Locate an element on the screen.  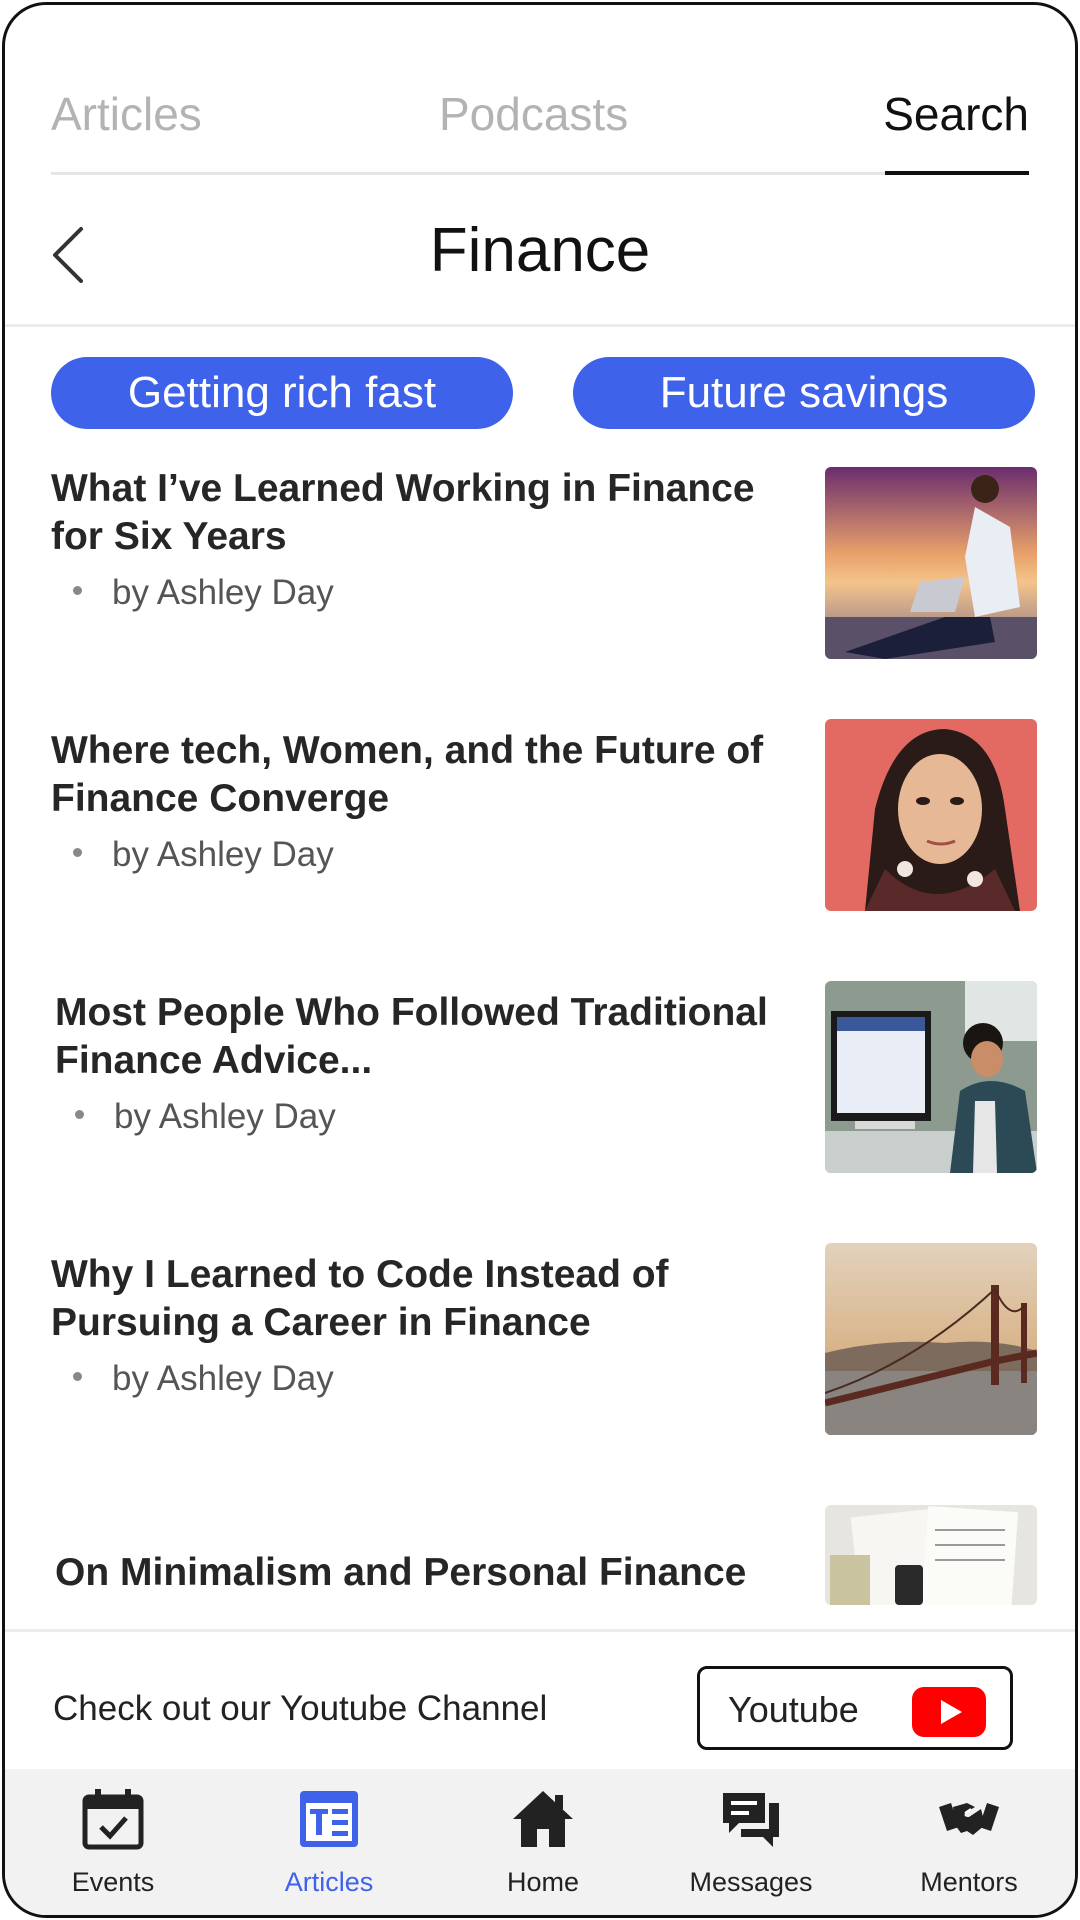
nav-label: Articles is located at coordinates (329, 1882).